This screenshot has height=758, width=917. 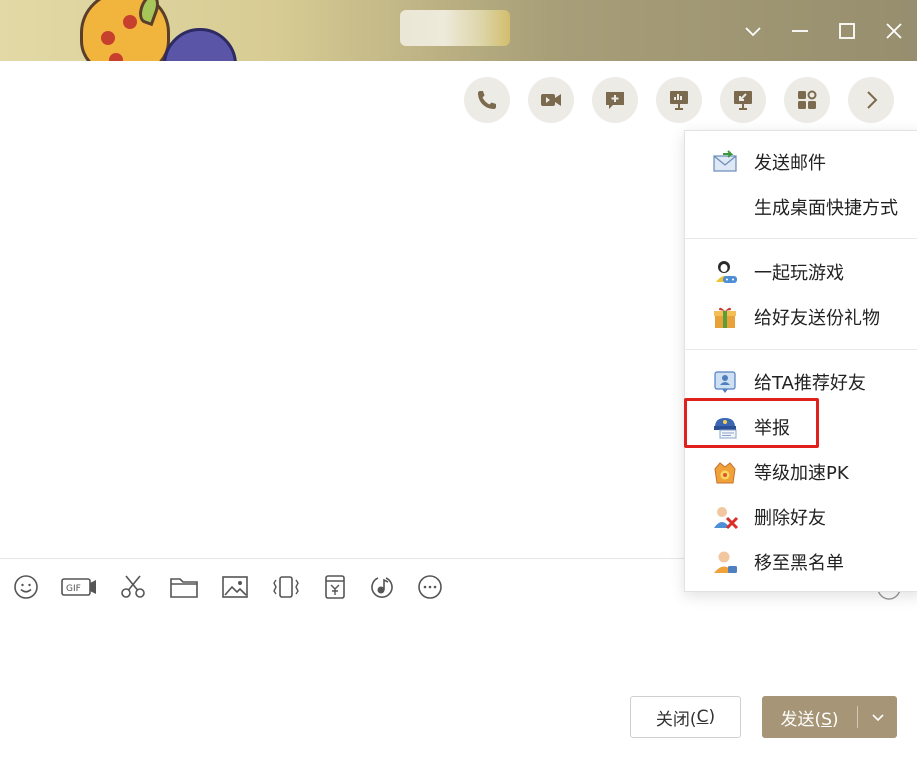 What do you see at coordinates (335, 587) in the screenshot?
I see `red-envelope-icon` at bounding box center [335, 587].